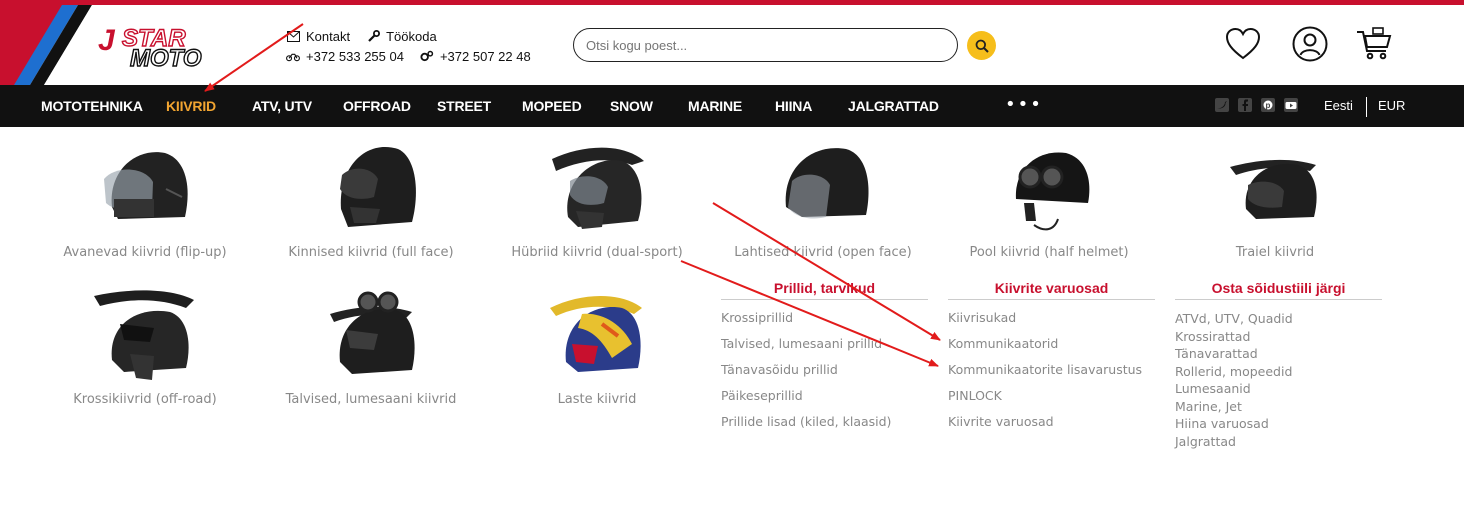 The height and width of the screenshot is (521, 1464). What do you see at coordinates (92, 106) in the screenshot?
I see `nav-item-mototehnika: MOTOTEHNIKA` at bounding box center [92, 106].